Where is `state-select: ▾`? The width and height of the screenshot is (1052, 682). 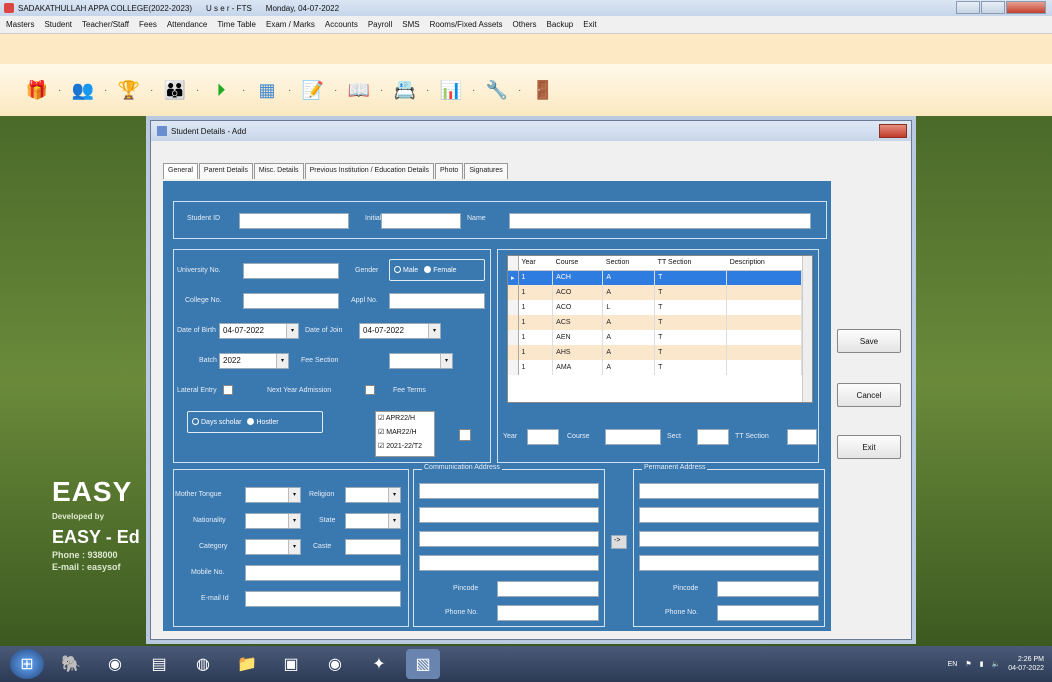 state-select: ▾ is located at coordinates (373, 521).